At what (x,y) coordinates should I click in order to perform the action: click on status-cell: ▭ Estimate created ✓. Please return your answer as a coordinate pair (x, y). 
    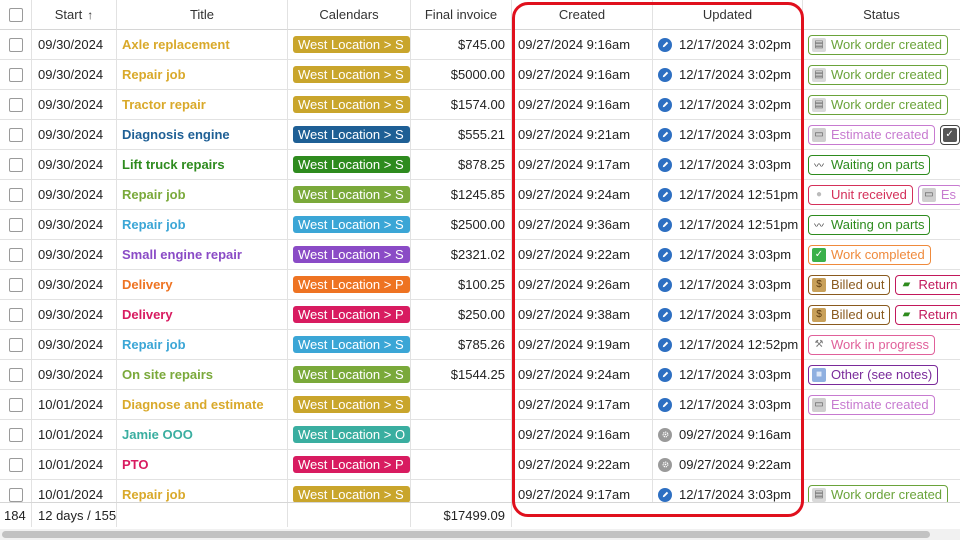
    Looking at the image, I should click on (881, 135).